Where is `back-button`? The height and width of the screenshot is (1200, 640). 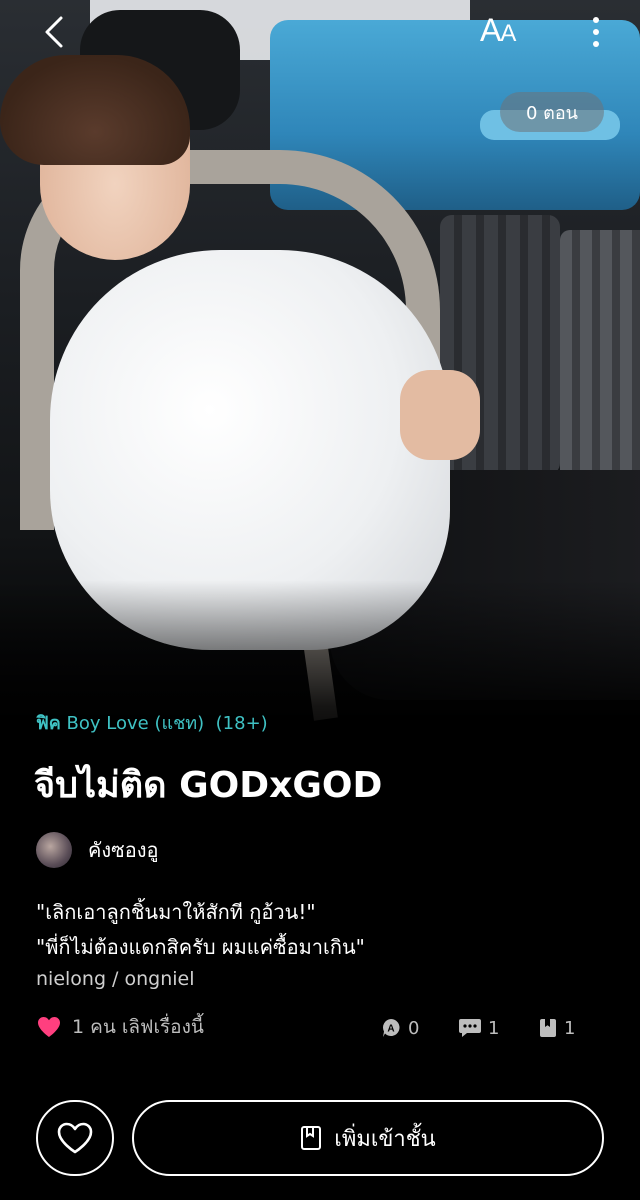 back-button is located at coordinates (54, 32).